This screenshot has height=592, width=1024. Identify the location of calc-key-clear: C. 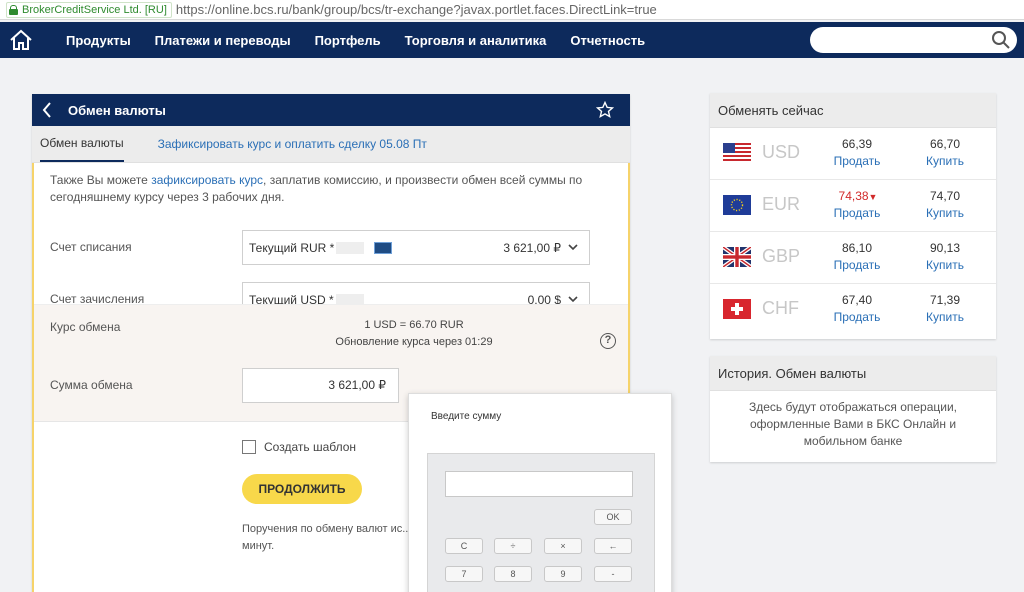
(464, 546).